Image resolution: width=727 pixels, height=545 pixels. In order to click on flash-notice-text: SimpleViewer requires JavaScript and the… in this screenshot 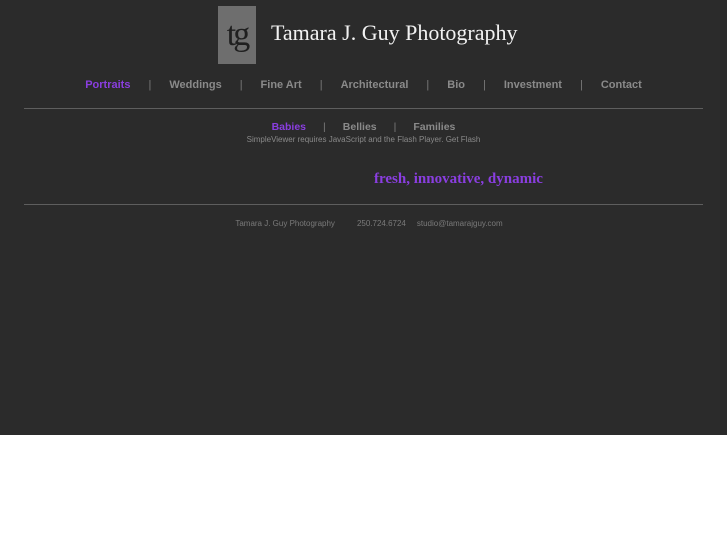, I will do `click(345, 139)`.